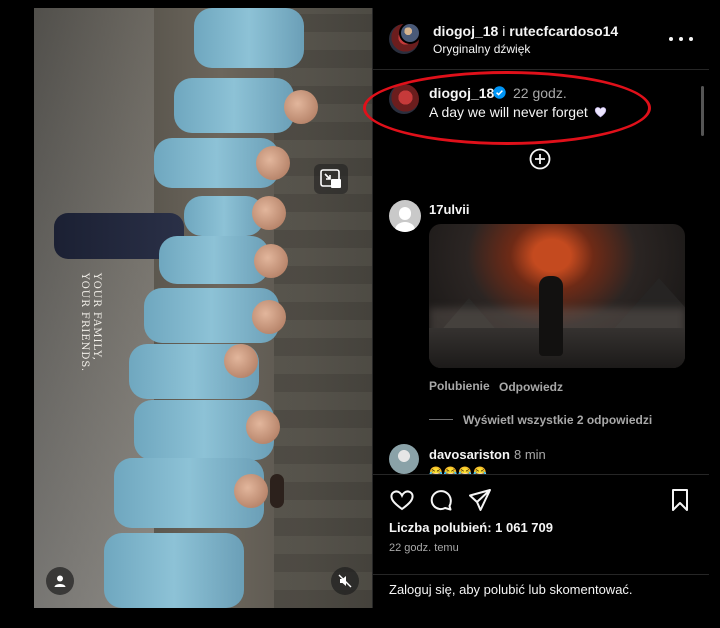 The image size is (720, 628). Describe the element at coordinates (420, 589) in the screenshot. I see `login-link: Zaloguj się` at that location.